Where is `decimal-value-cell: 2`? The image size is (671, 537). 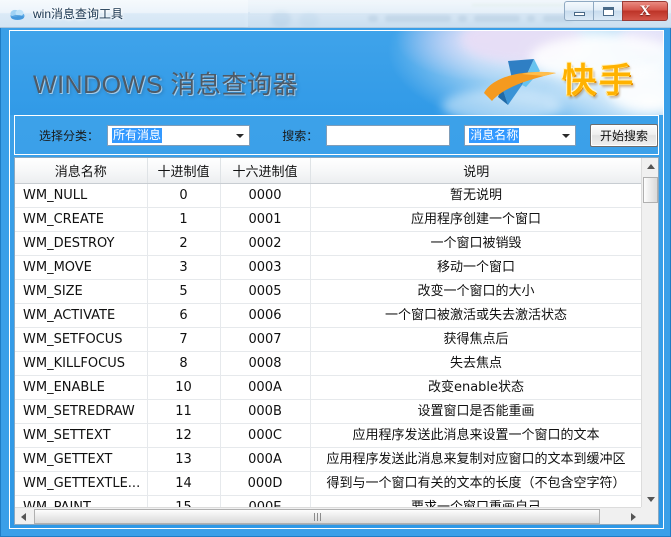
decimal-value-cell: 2 is located at coordinates (184, 243).